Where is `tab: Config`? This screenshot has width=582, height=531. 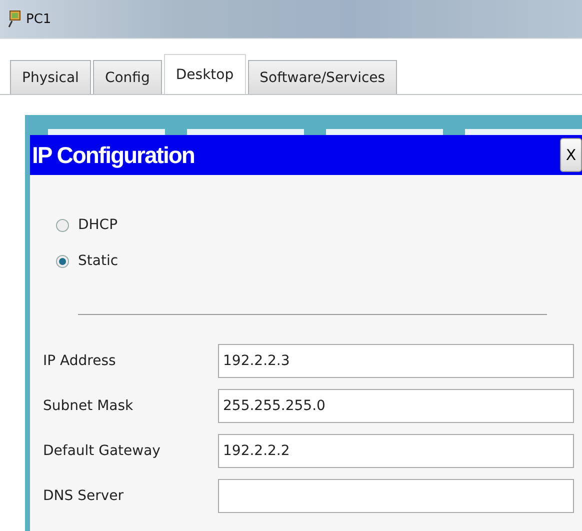 tab: Config is located at coordinates (127, 77).